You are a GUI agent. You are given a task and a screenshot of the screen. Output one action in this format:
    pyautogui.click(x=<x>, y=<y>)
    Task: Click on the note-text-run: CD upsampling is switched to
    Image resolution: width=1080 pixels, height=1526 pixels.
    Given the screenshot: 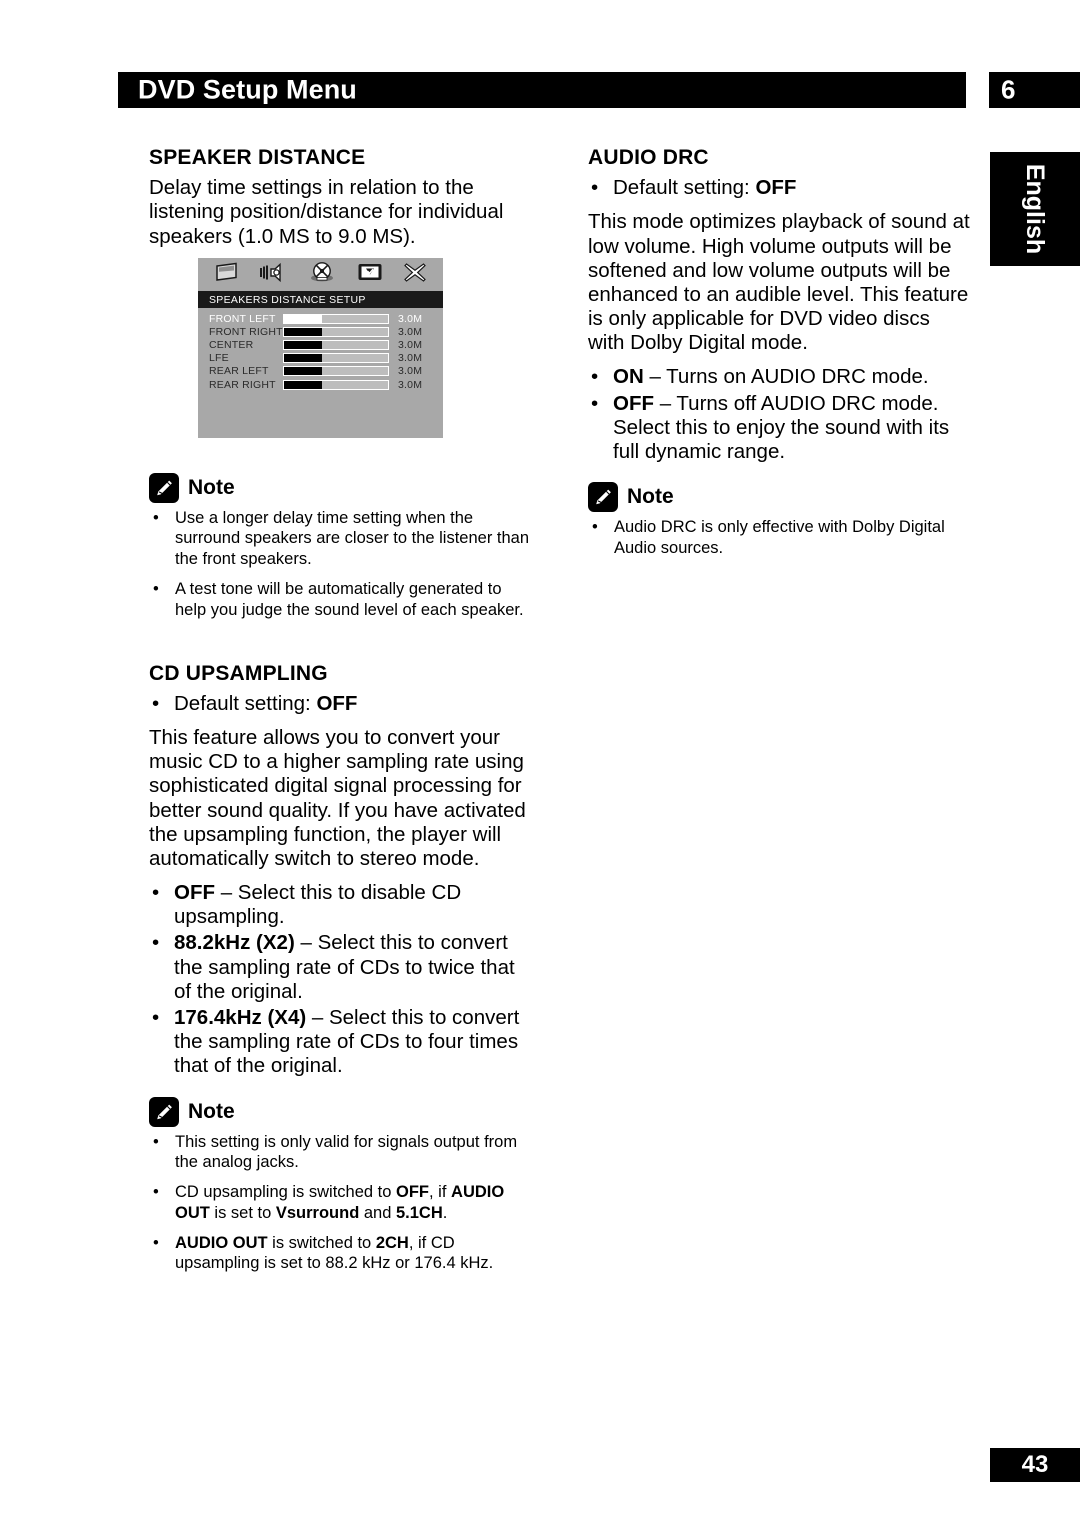 What is the action you would take?
    pyautogui.click(x=286, y=1192)
    